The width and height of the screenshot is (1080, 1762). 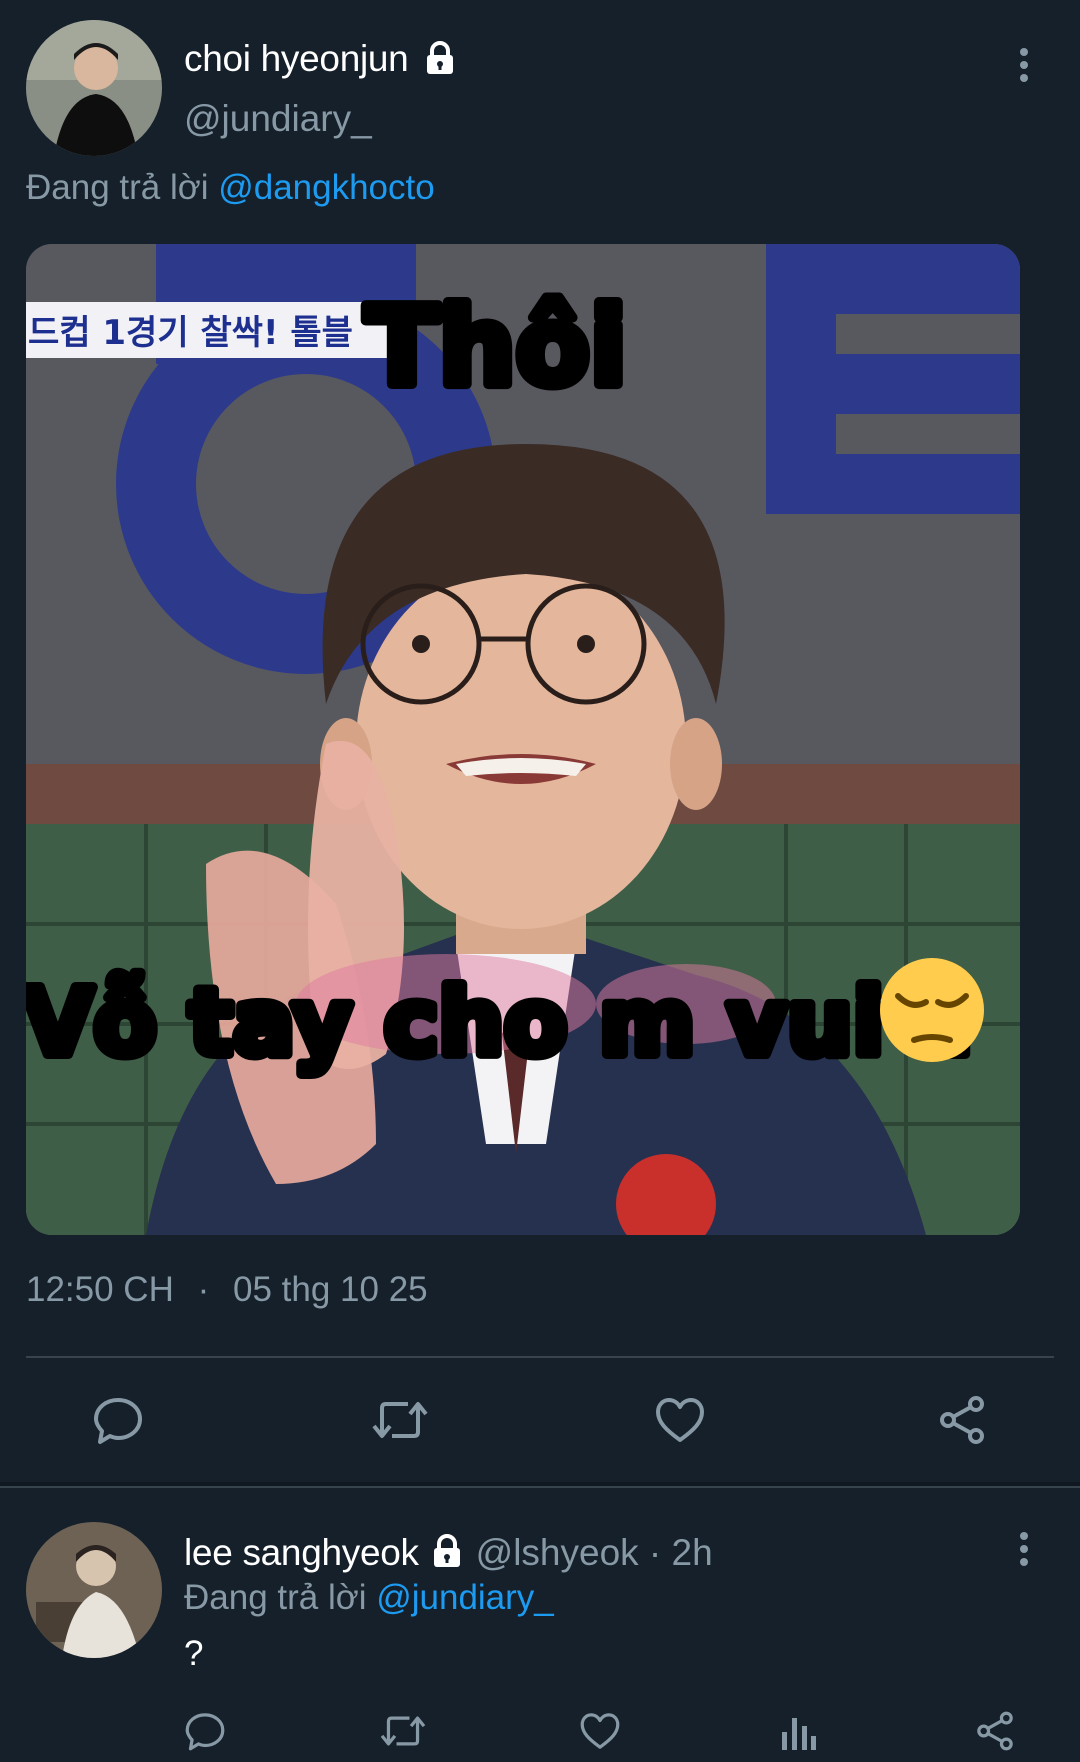 I want to click on reply-to-link: @jundiary_, so click(x=465, y=1597).